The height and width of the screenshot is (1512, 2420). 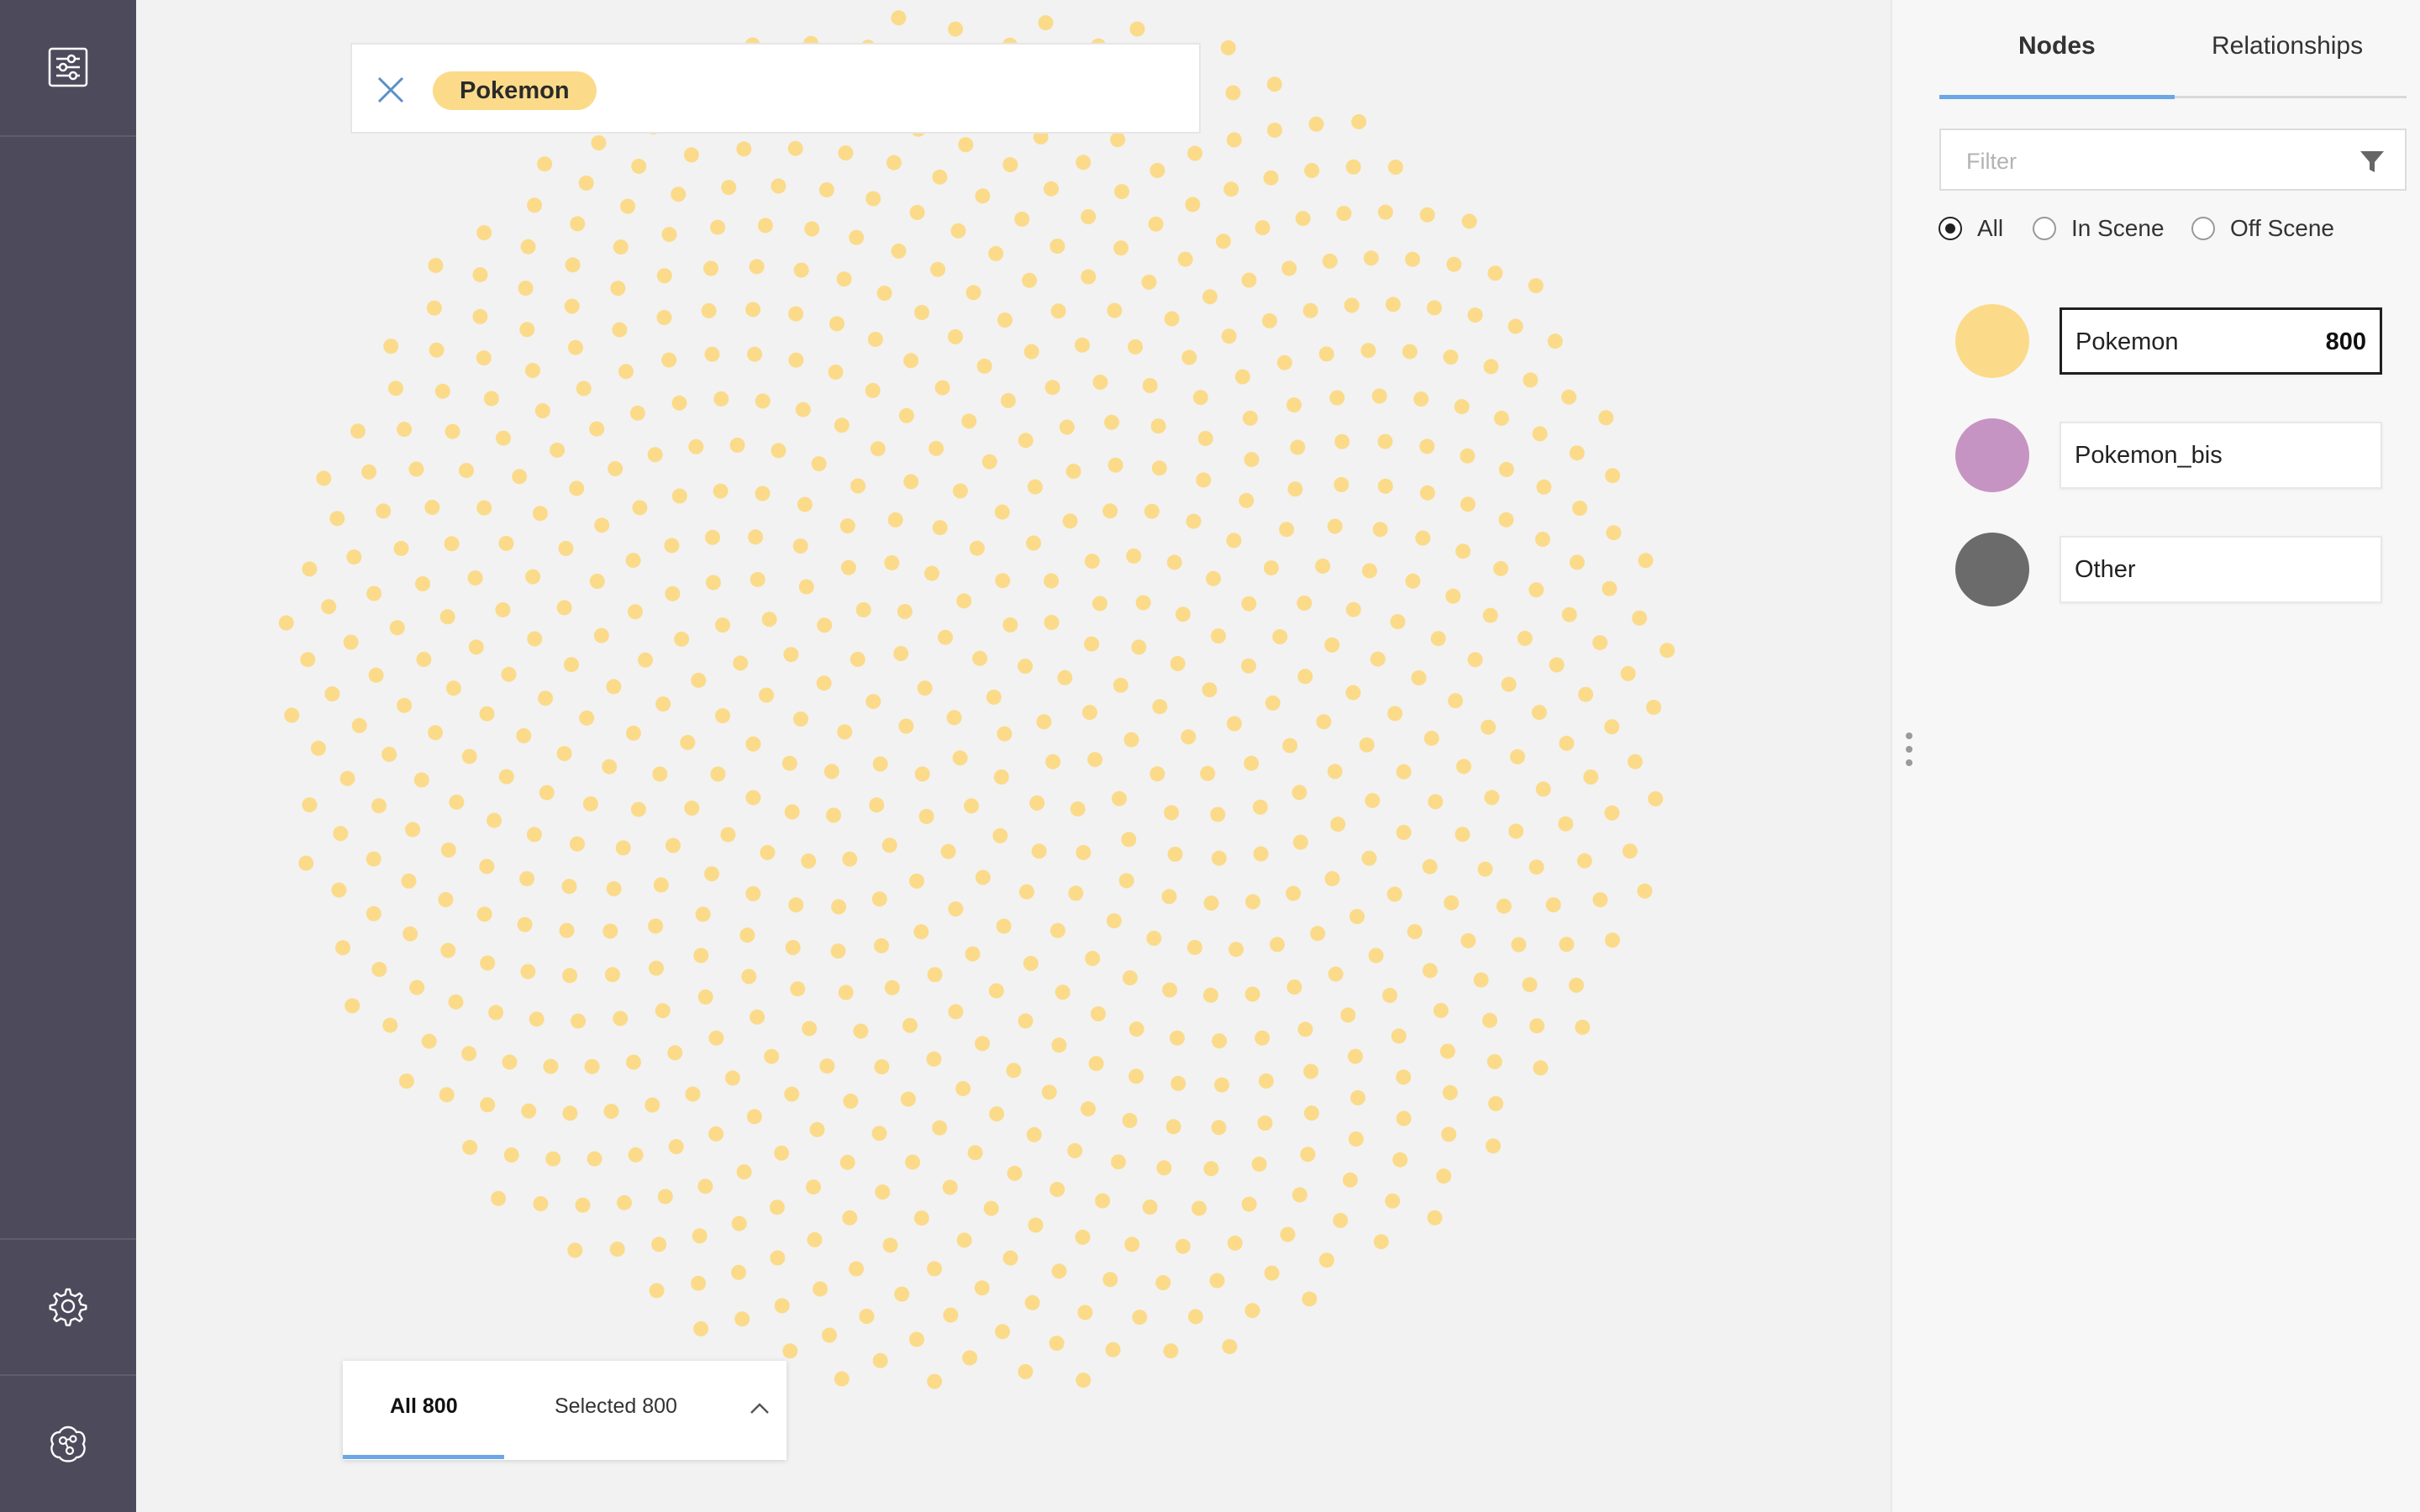 I want to click on category-color-swatch, so click(x=1992, y=569).